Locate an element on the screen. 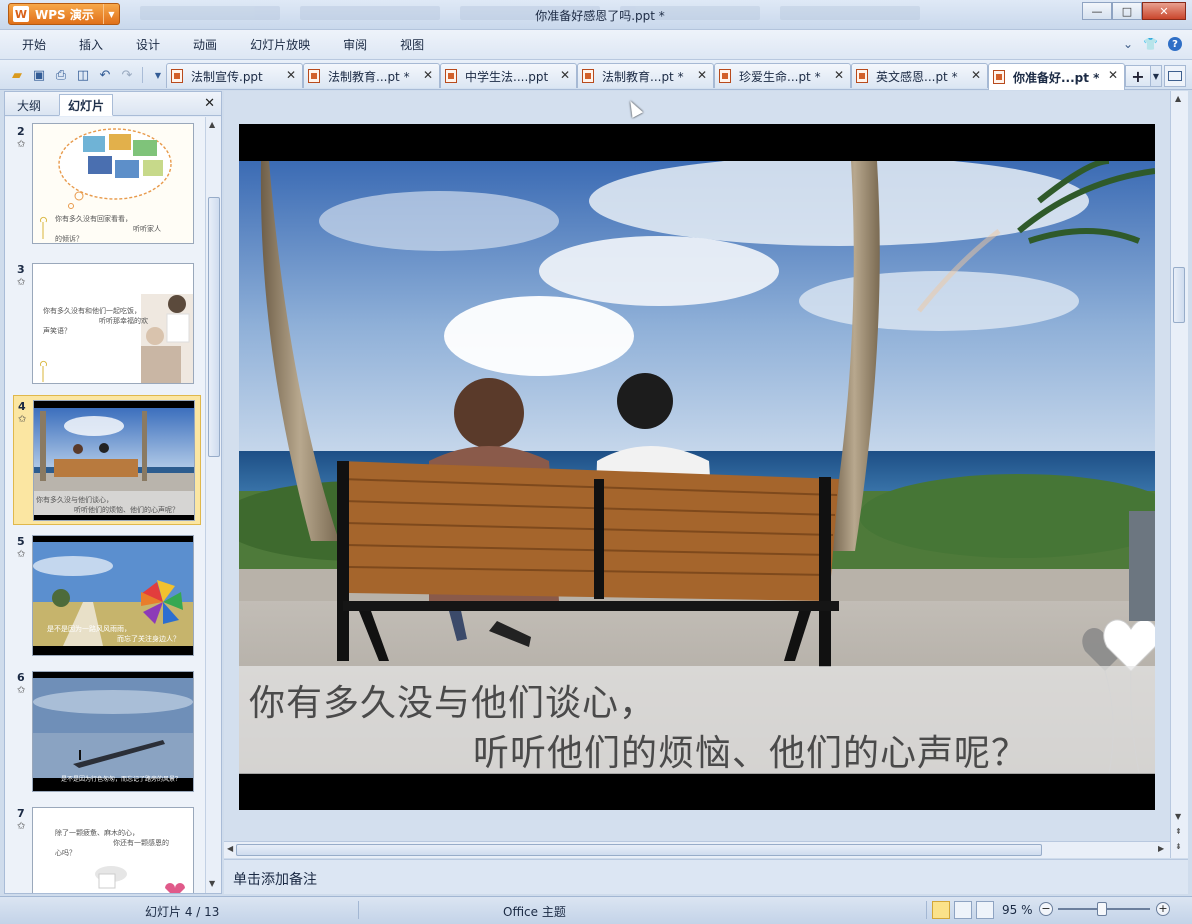  open-folder-icon: ▰ is located at coordinates (17, 75).